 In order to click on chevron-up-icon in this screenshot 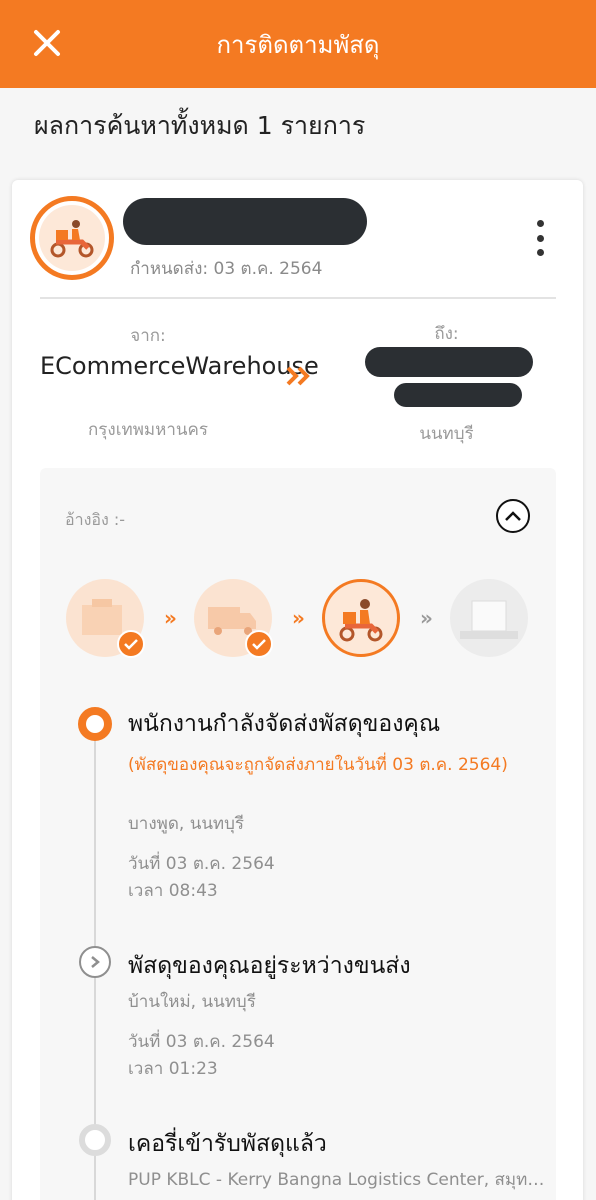, I will do `click(513, 516)`.